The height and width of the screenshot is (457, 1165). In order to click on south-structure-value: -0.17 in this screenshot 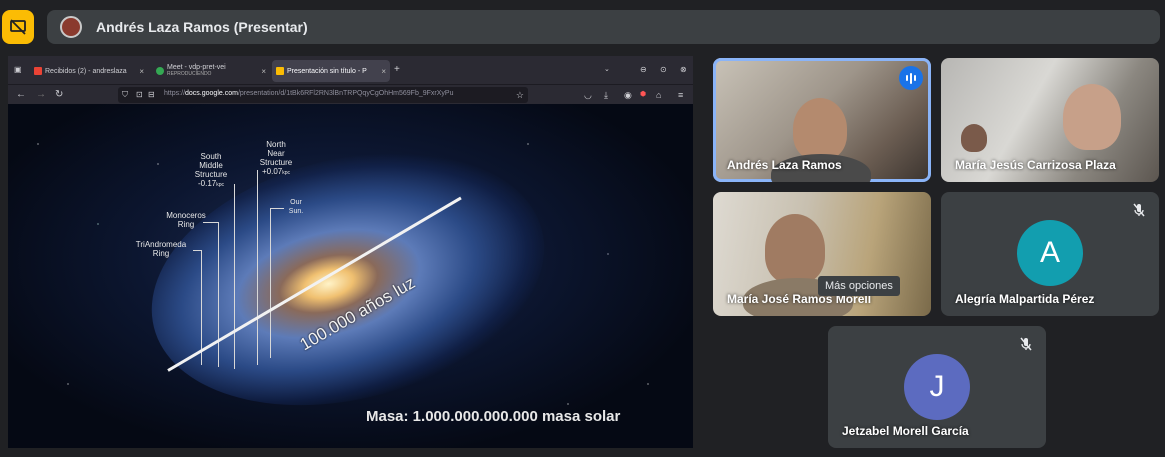, I will do `click(207, 183)`.